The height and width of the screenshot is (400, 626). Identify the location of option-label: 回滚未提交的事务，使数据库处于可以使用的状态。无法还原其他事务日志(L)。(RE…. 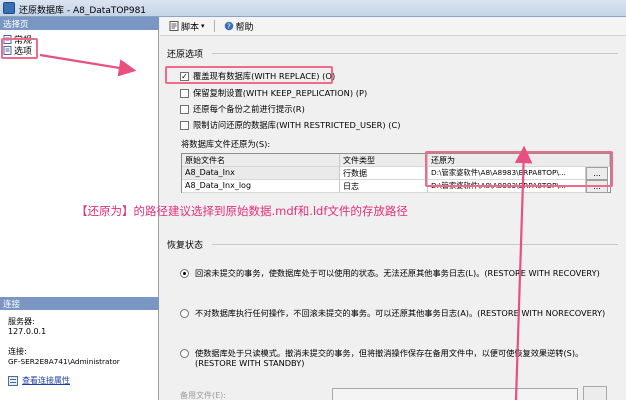
(397, 273).